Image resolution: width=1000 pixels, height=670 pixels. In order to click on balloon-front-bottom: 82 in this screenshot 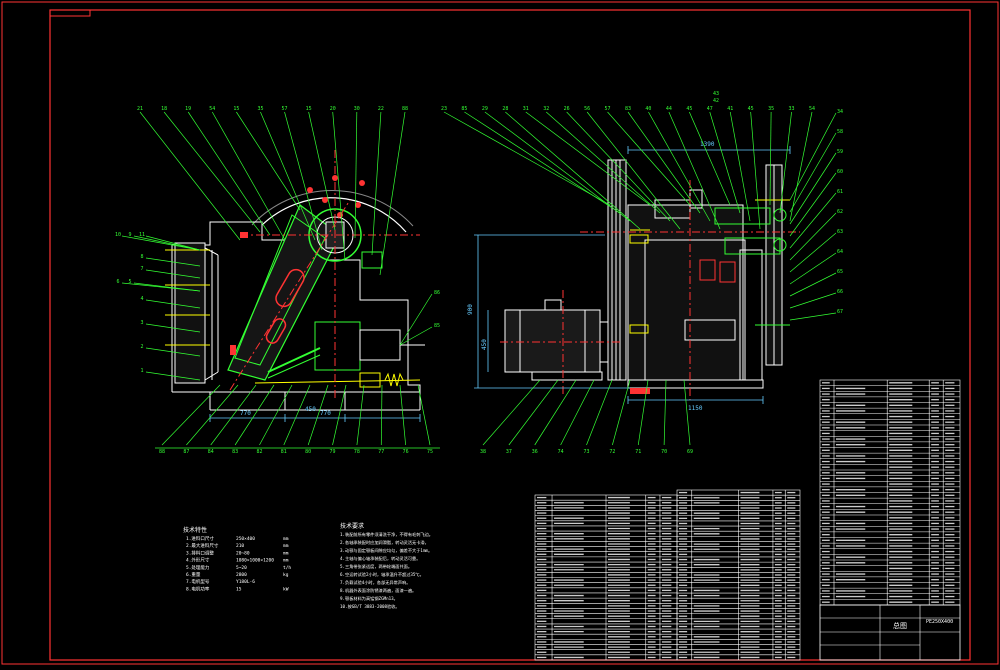, I will do `click(259, 452)`.